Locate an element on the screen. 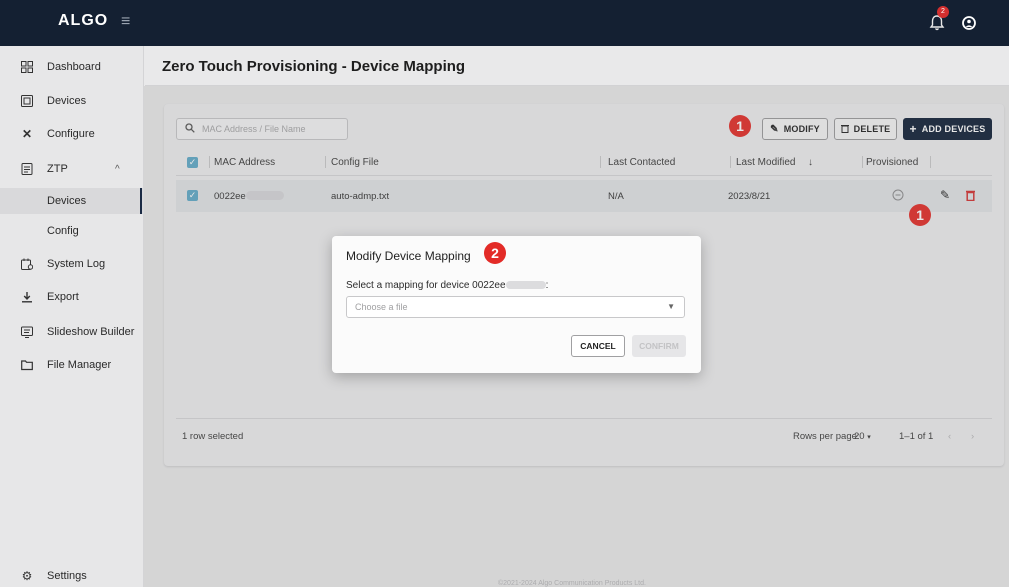 This screenshot has height=587, width=1009. sidebar-item-ztp-devices: Devices is located at coordinates (72, 201).